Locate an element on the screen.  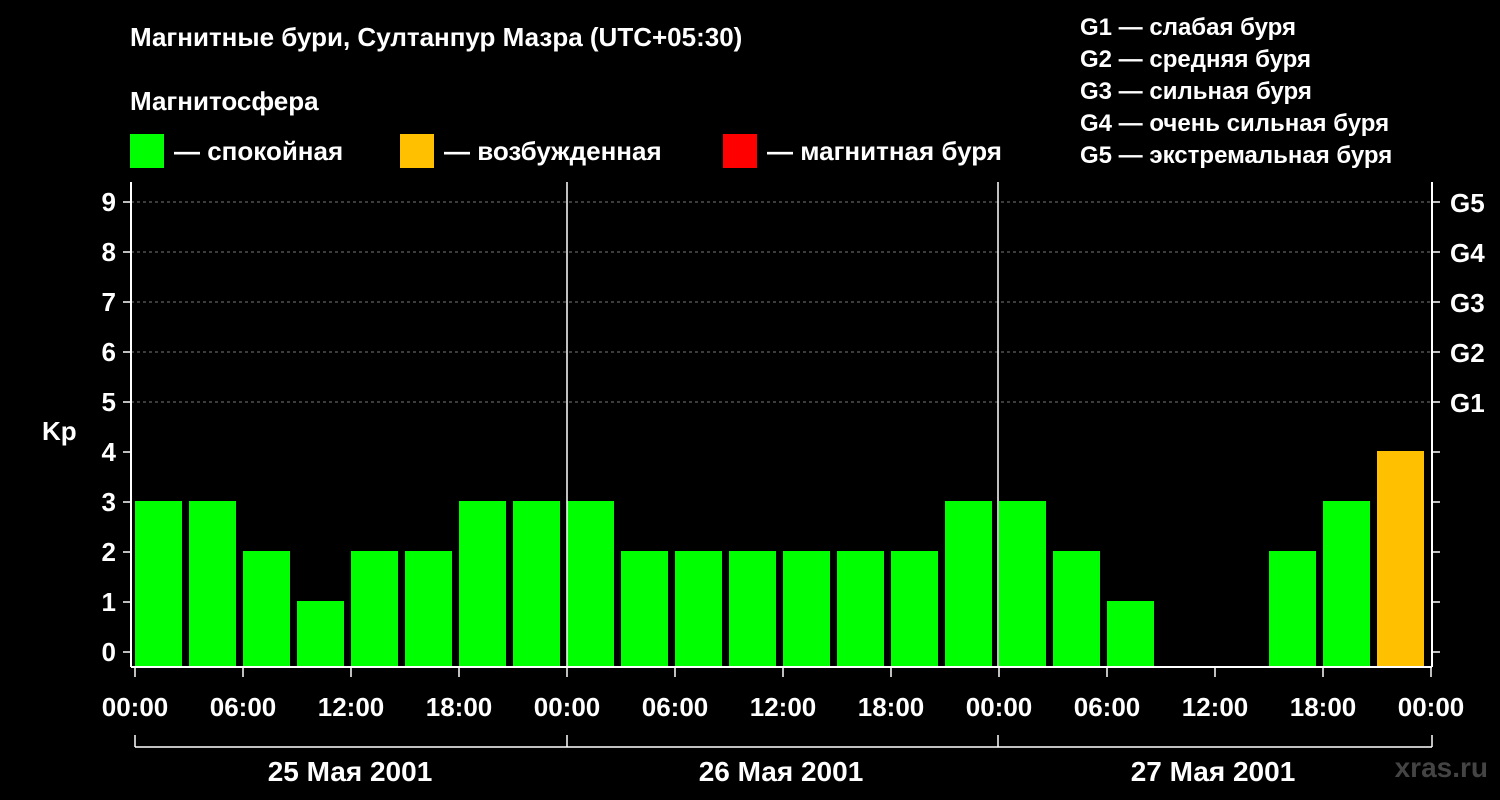
g-level-label: G1 is located at coordinates (1467, 403).